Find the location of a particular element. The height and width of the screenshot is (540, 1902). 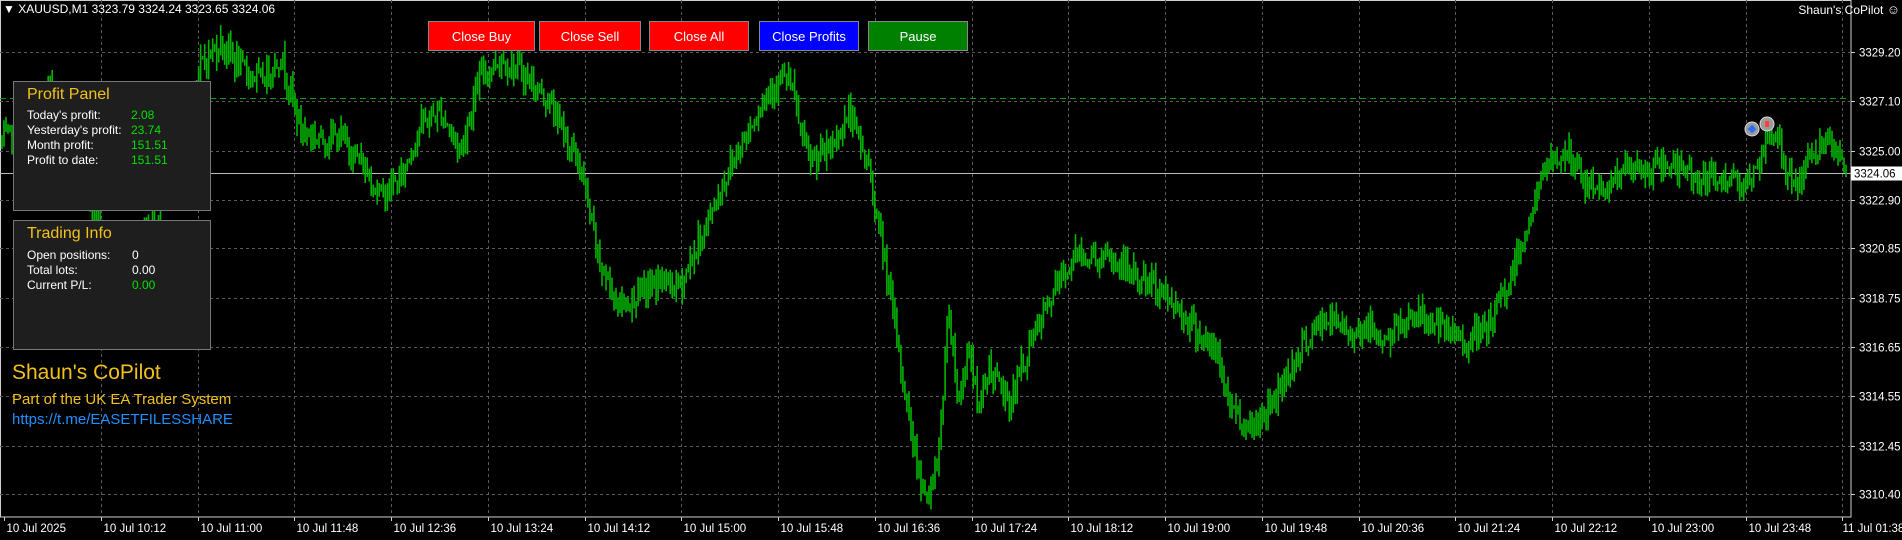

time-tick-label: 10 Jul 14:12 is located at coordinates (619, 529).